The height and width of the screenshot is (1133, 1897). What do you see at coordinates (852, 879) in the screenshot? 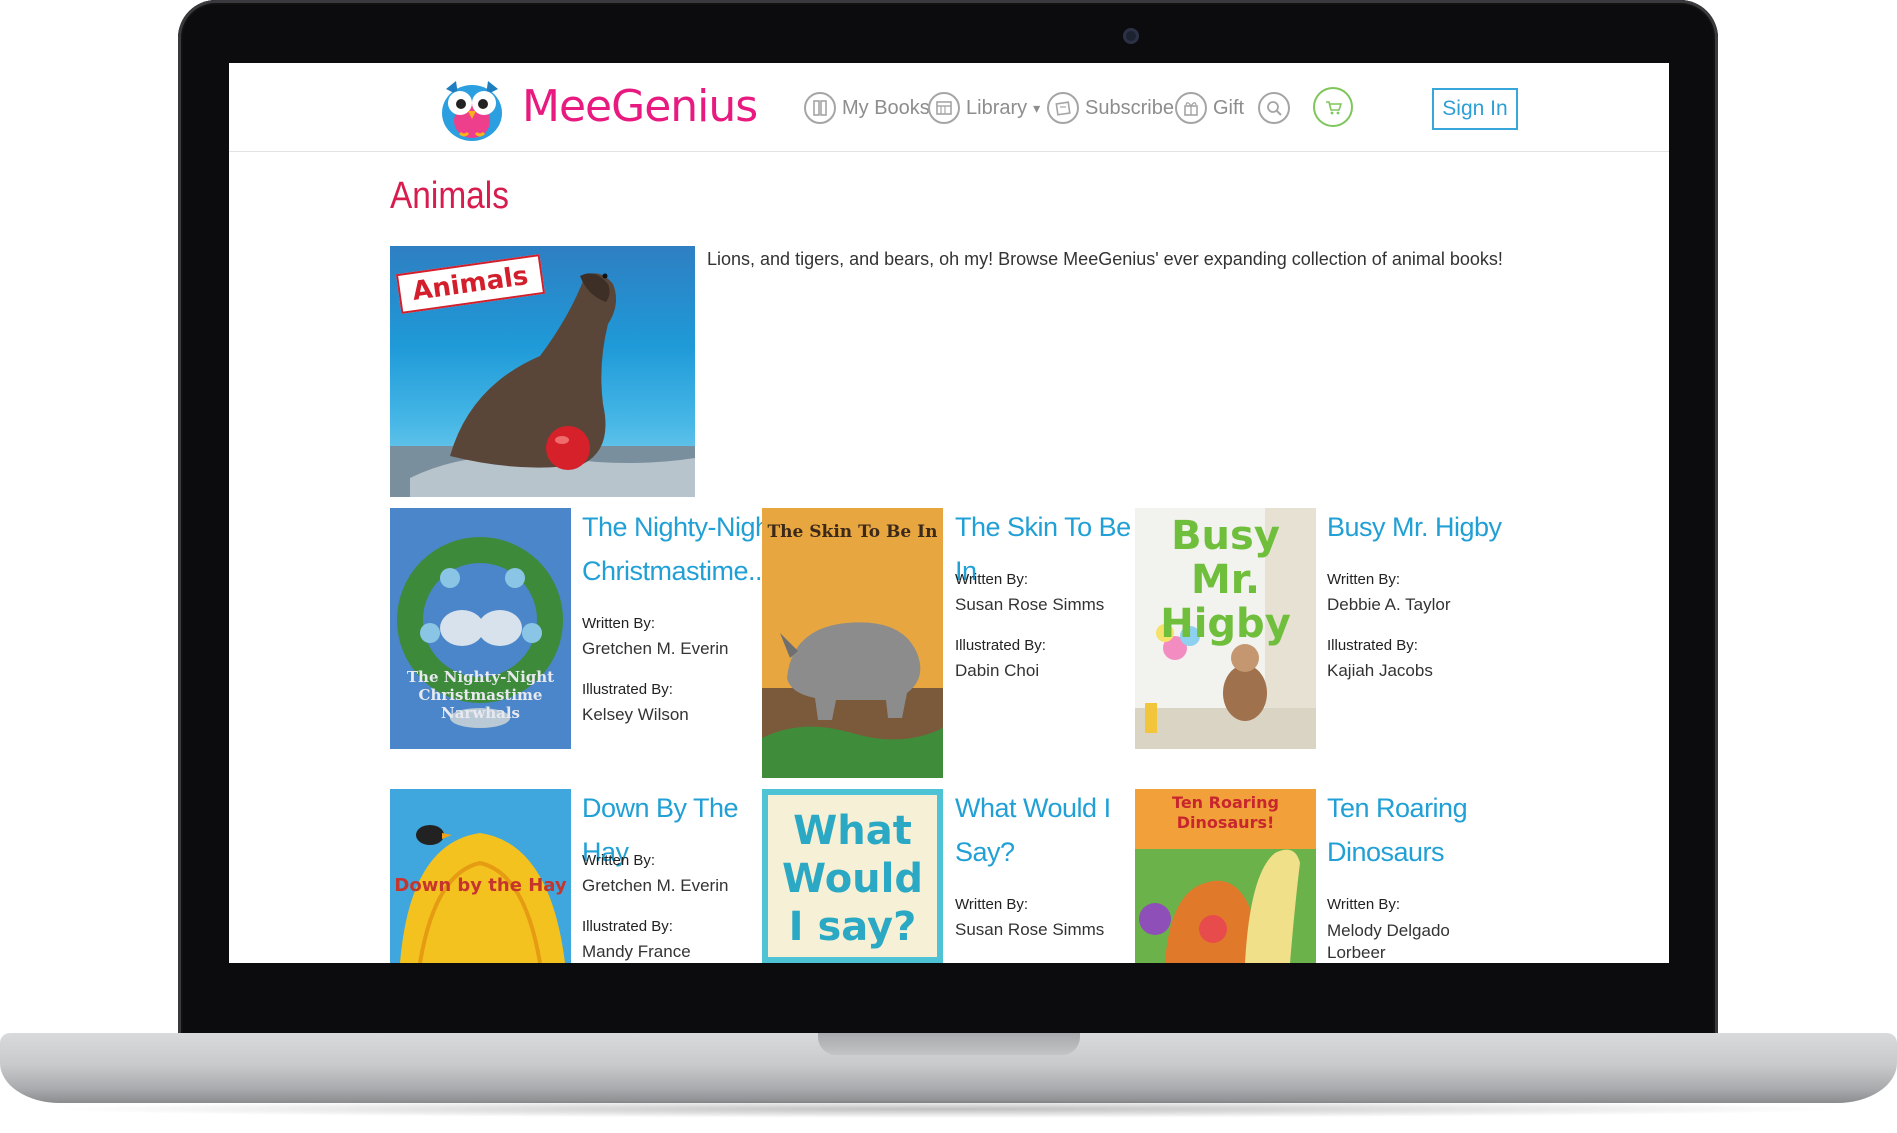
I see `cover-text: What Would I say?` at bounding box center [852, 879].